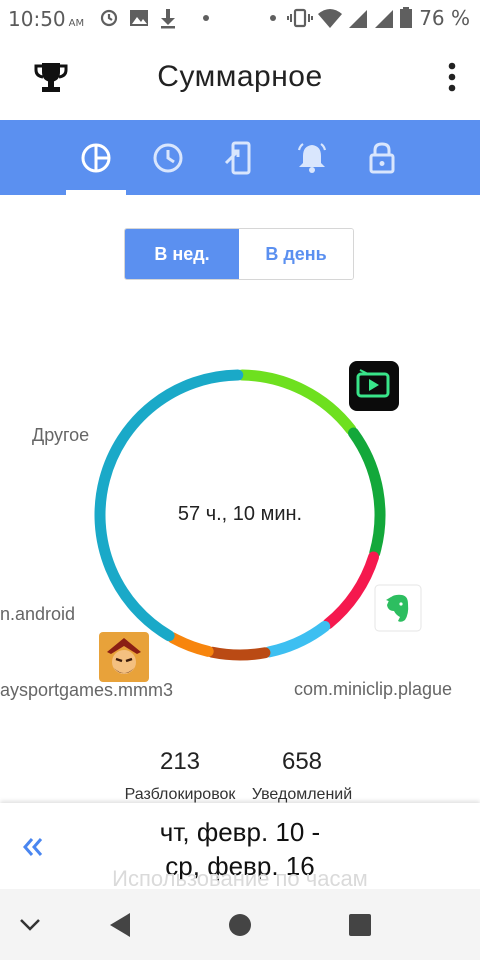 This screenshot has width=480, height=960. I want to click on page-title: Суммарное, so click(240, 76).